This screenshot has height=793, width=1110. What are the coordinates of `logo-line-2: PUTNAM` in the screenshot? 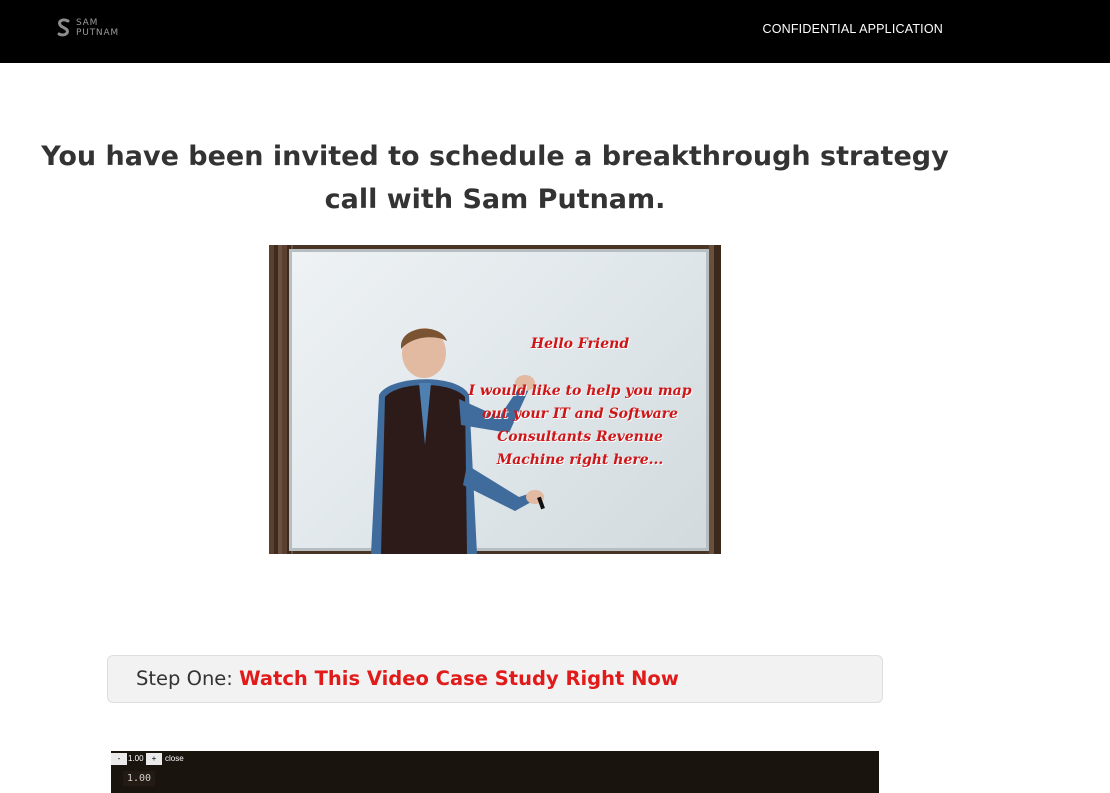 It's located at (97, 33).